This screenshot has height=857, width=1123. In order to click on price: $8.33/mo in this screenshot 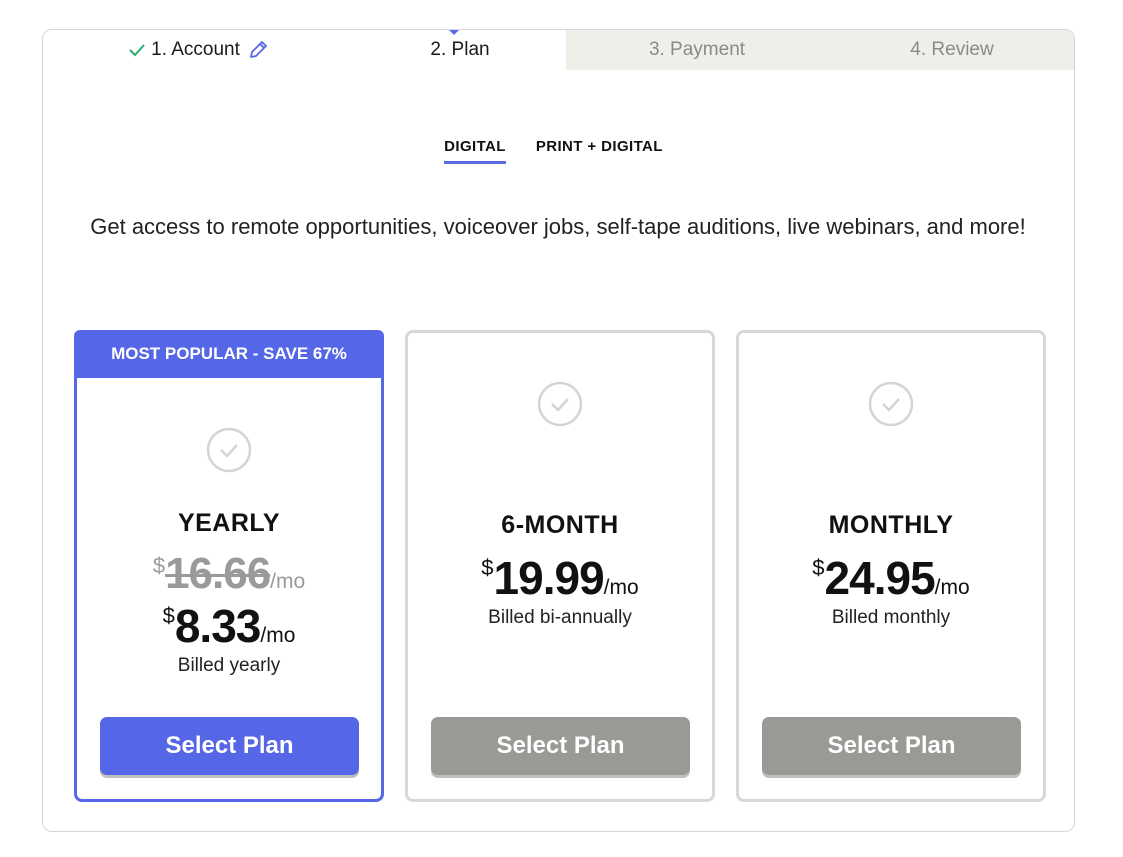, I will do `click(229, 626)`.